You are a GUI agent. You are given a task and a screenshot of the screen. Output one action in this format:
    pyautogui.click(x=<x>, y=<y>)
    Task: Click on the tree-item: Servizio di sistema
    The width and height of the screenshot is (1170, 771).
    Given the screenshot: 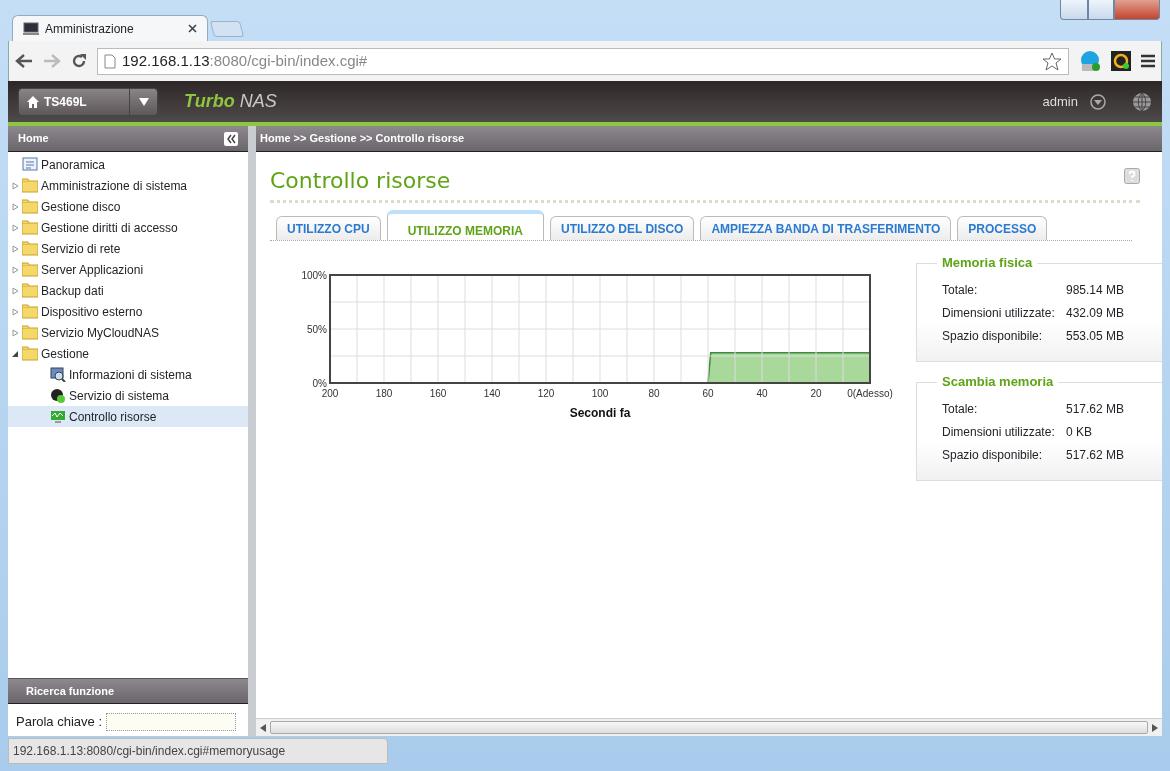 What is the action you would take?
    pyautogui.click(x=128, y=395)
    